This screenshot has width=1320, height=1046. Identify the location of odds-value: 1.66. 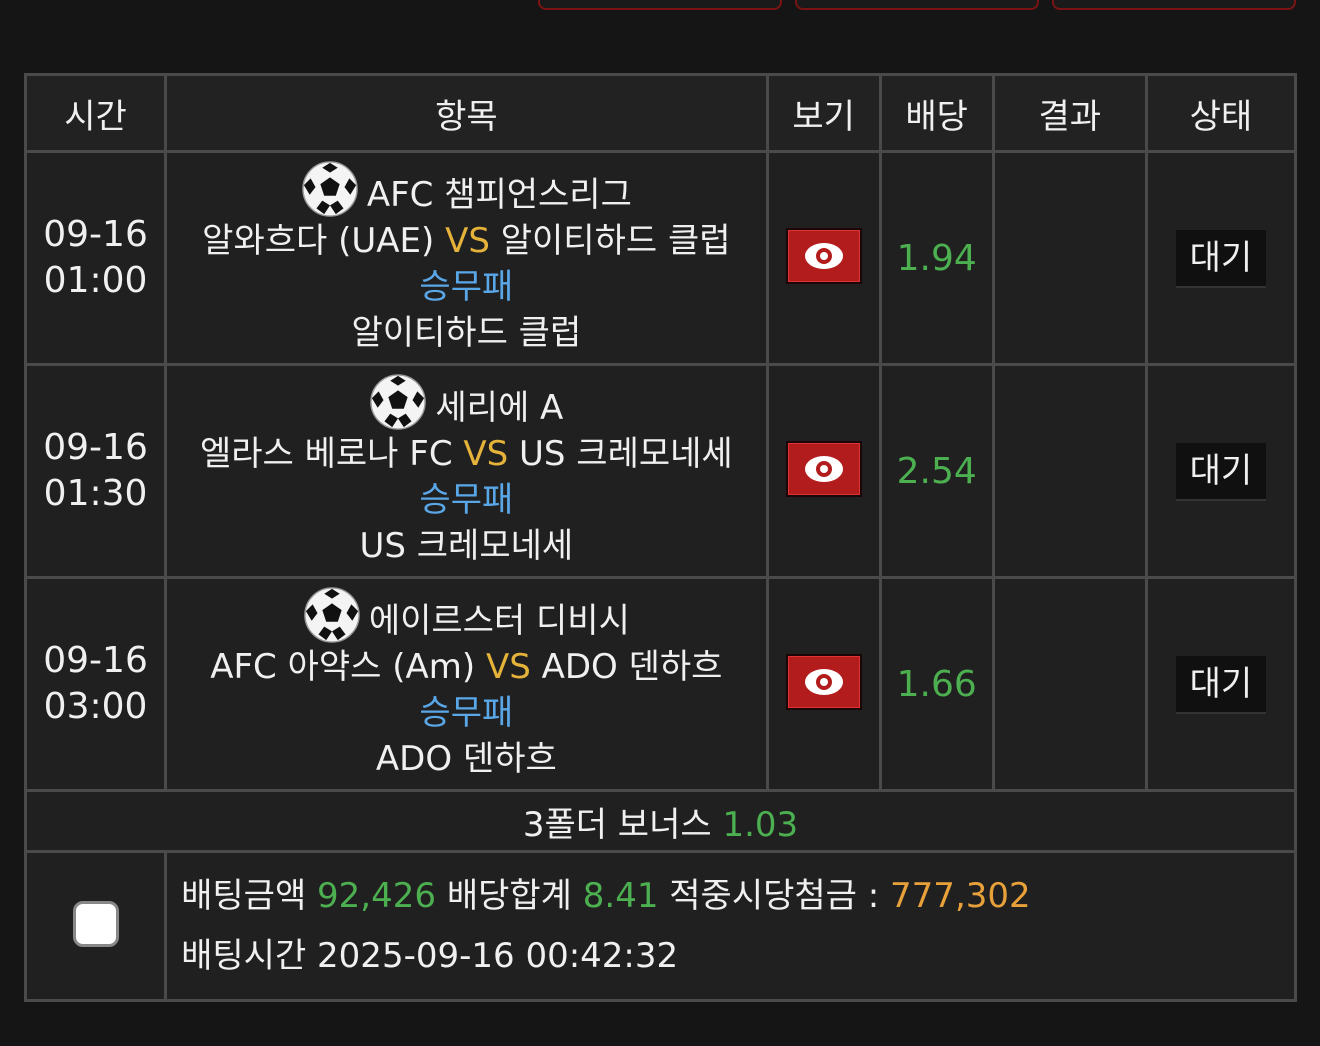
(936, 684).